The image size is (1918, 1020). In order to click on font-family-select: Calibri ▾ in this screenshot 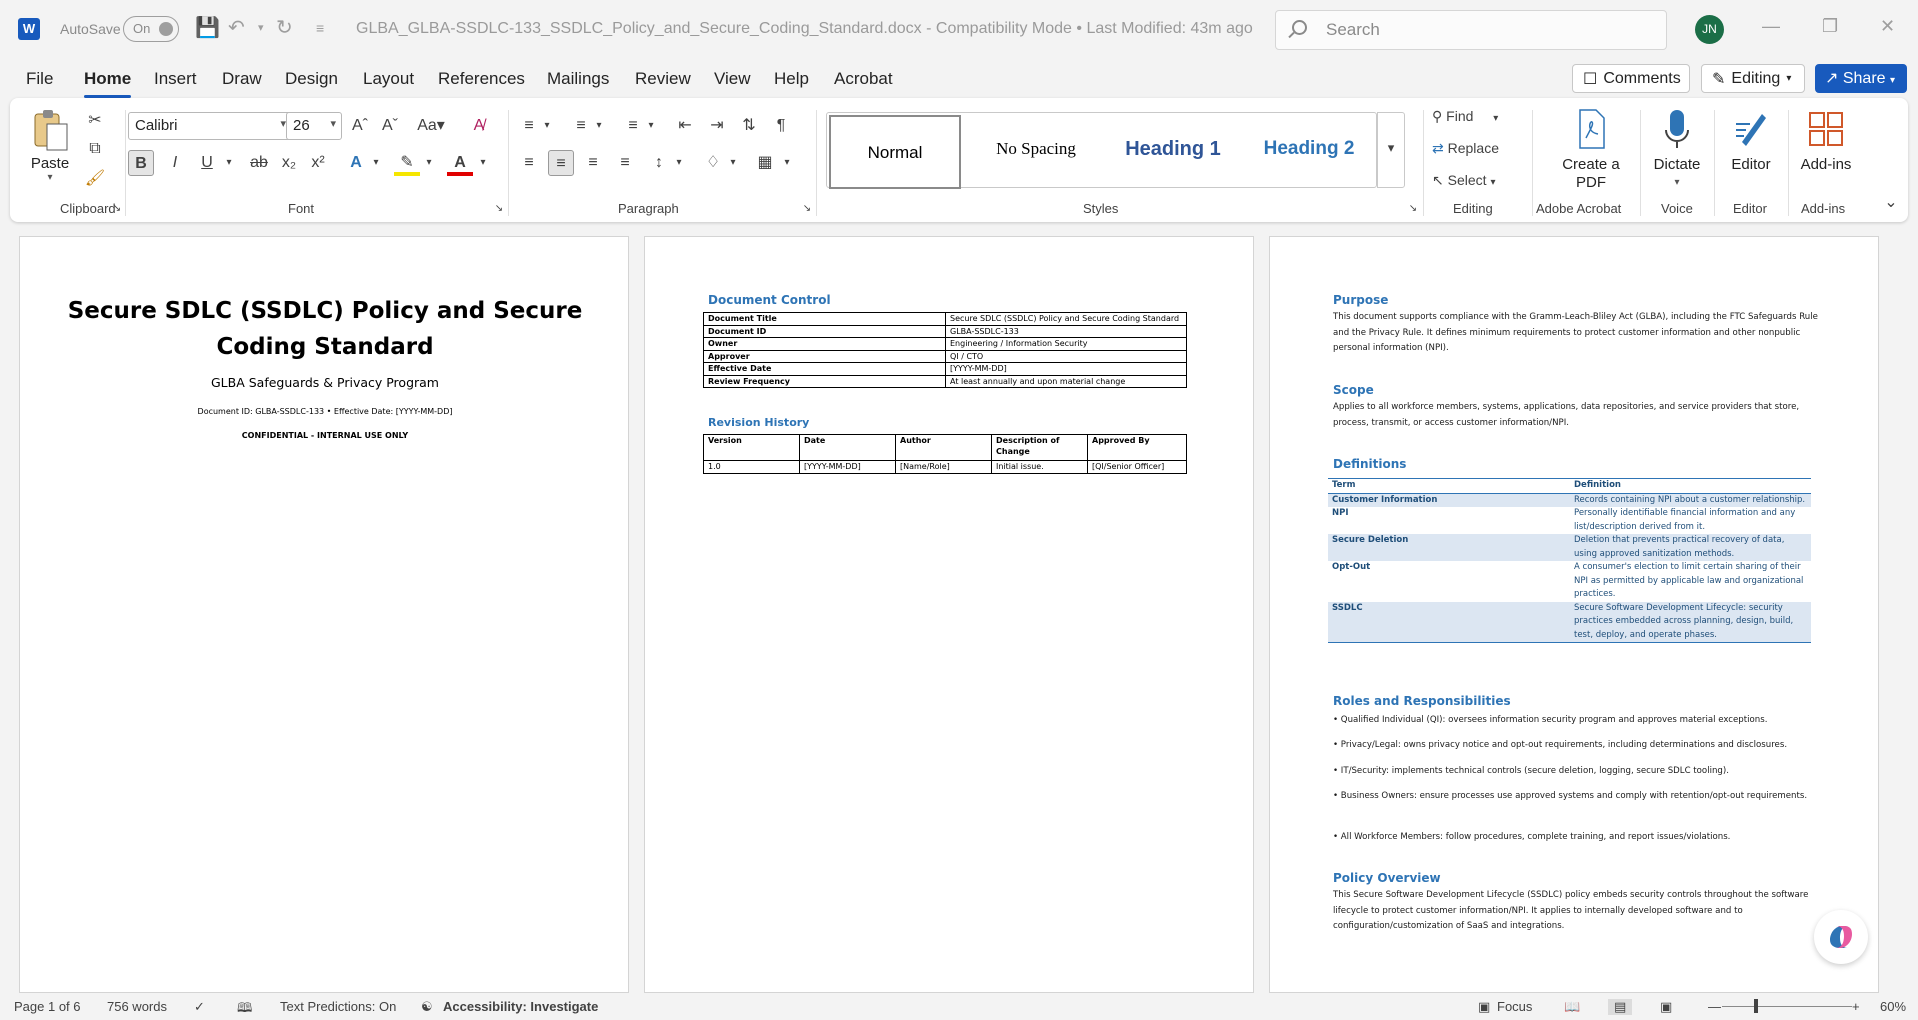, I will do `click(210, 126)`.